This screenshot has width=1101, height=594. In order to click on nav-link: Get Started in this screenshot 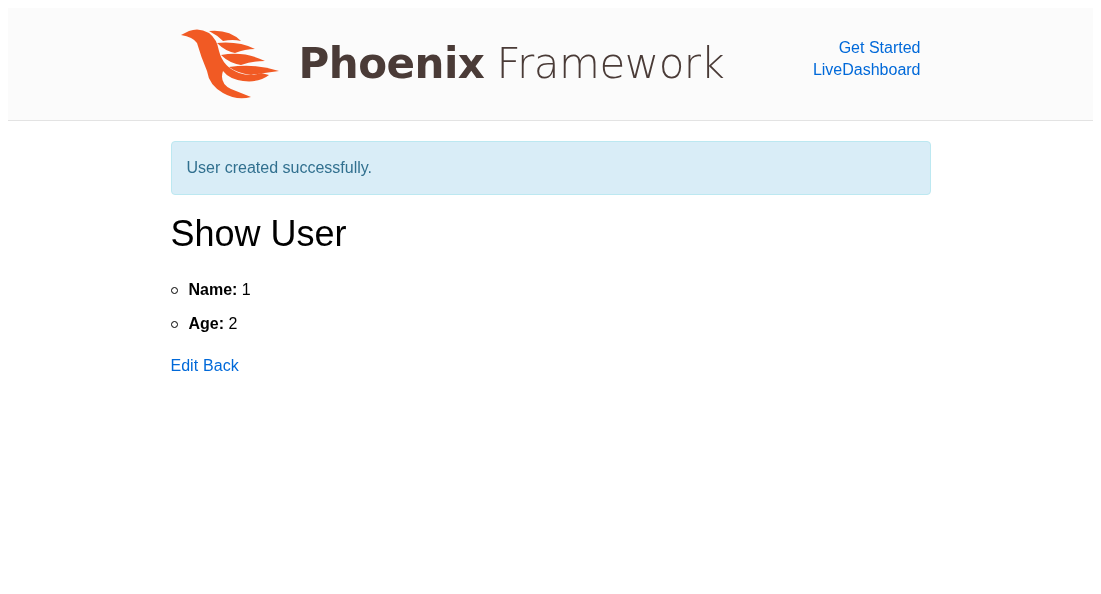, I will do `click(879, 48)`.